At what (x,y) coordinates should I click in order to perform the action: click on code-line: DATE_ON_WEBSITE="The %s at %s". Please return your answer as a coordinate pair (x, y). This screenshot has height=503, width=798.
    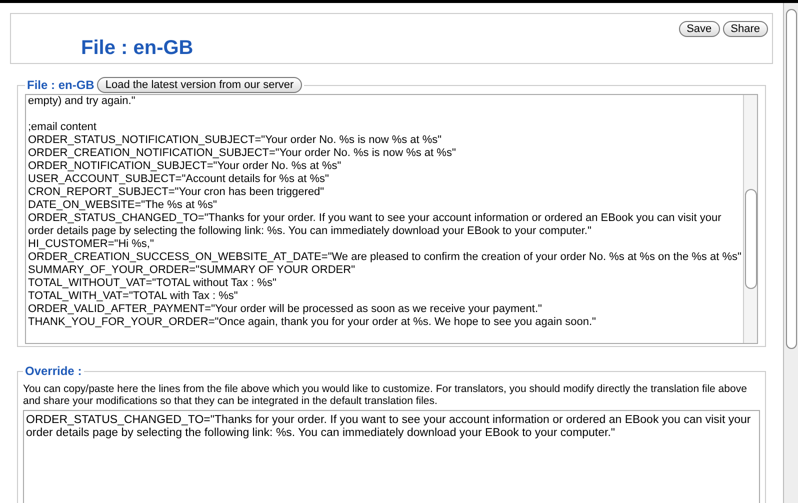
    Looking at the image, I should click on (123, 205).